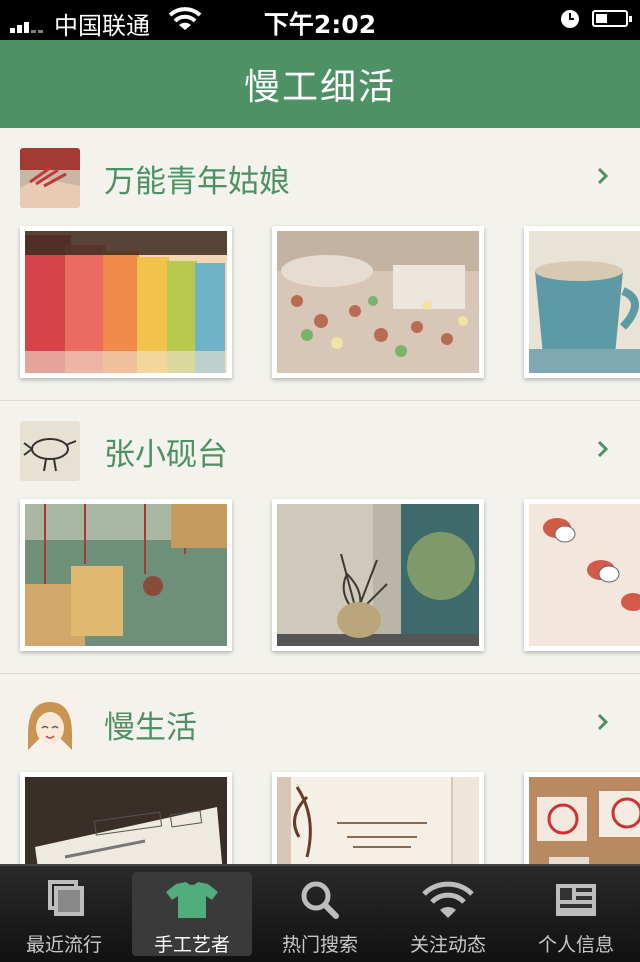  I want to click on tab-label: 最近流行, so click(63, 945).